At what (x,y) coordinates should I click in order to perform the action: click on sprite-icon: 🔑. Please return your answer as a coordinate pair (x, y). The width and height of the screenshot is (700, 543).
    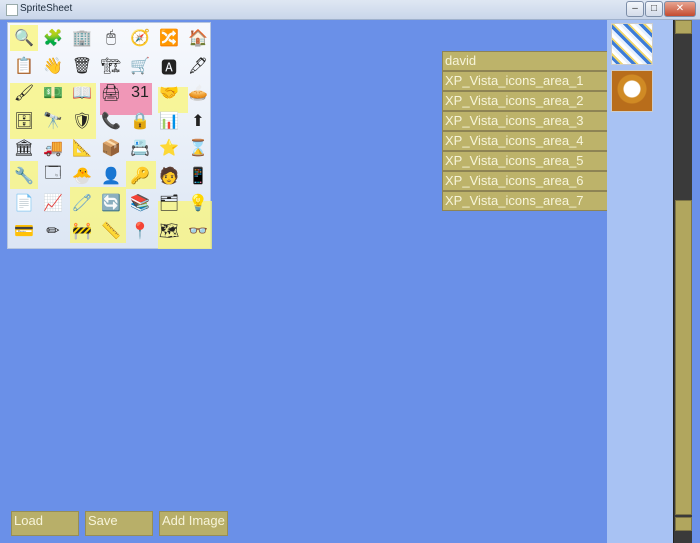
    Looking at the image, I should click on (140, 176).